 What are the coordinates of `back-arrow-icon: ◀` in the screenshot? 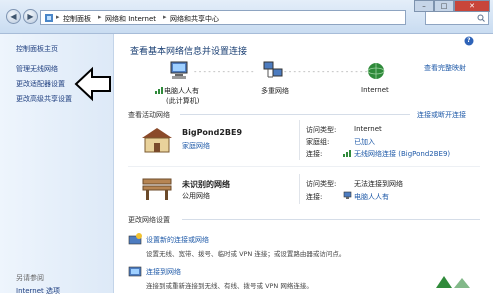 It's located at (13, 16).